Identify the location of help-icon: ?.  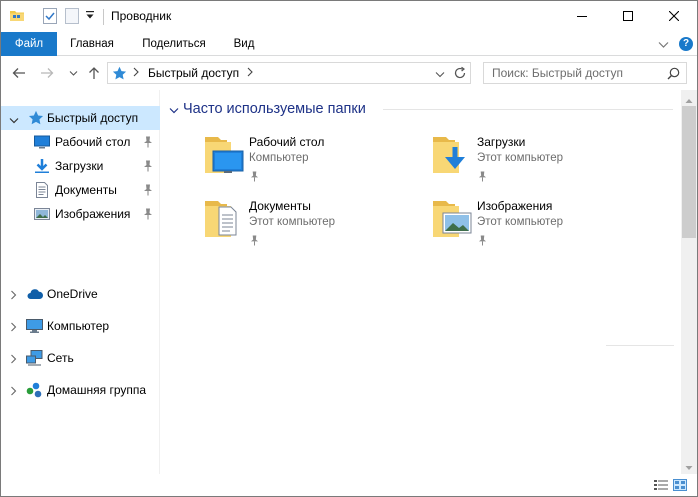
(686, 44).